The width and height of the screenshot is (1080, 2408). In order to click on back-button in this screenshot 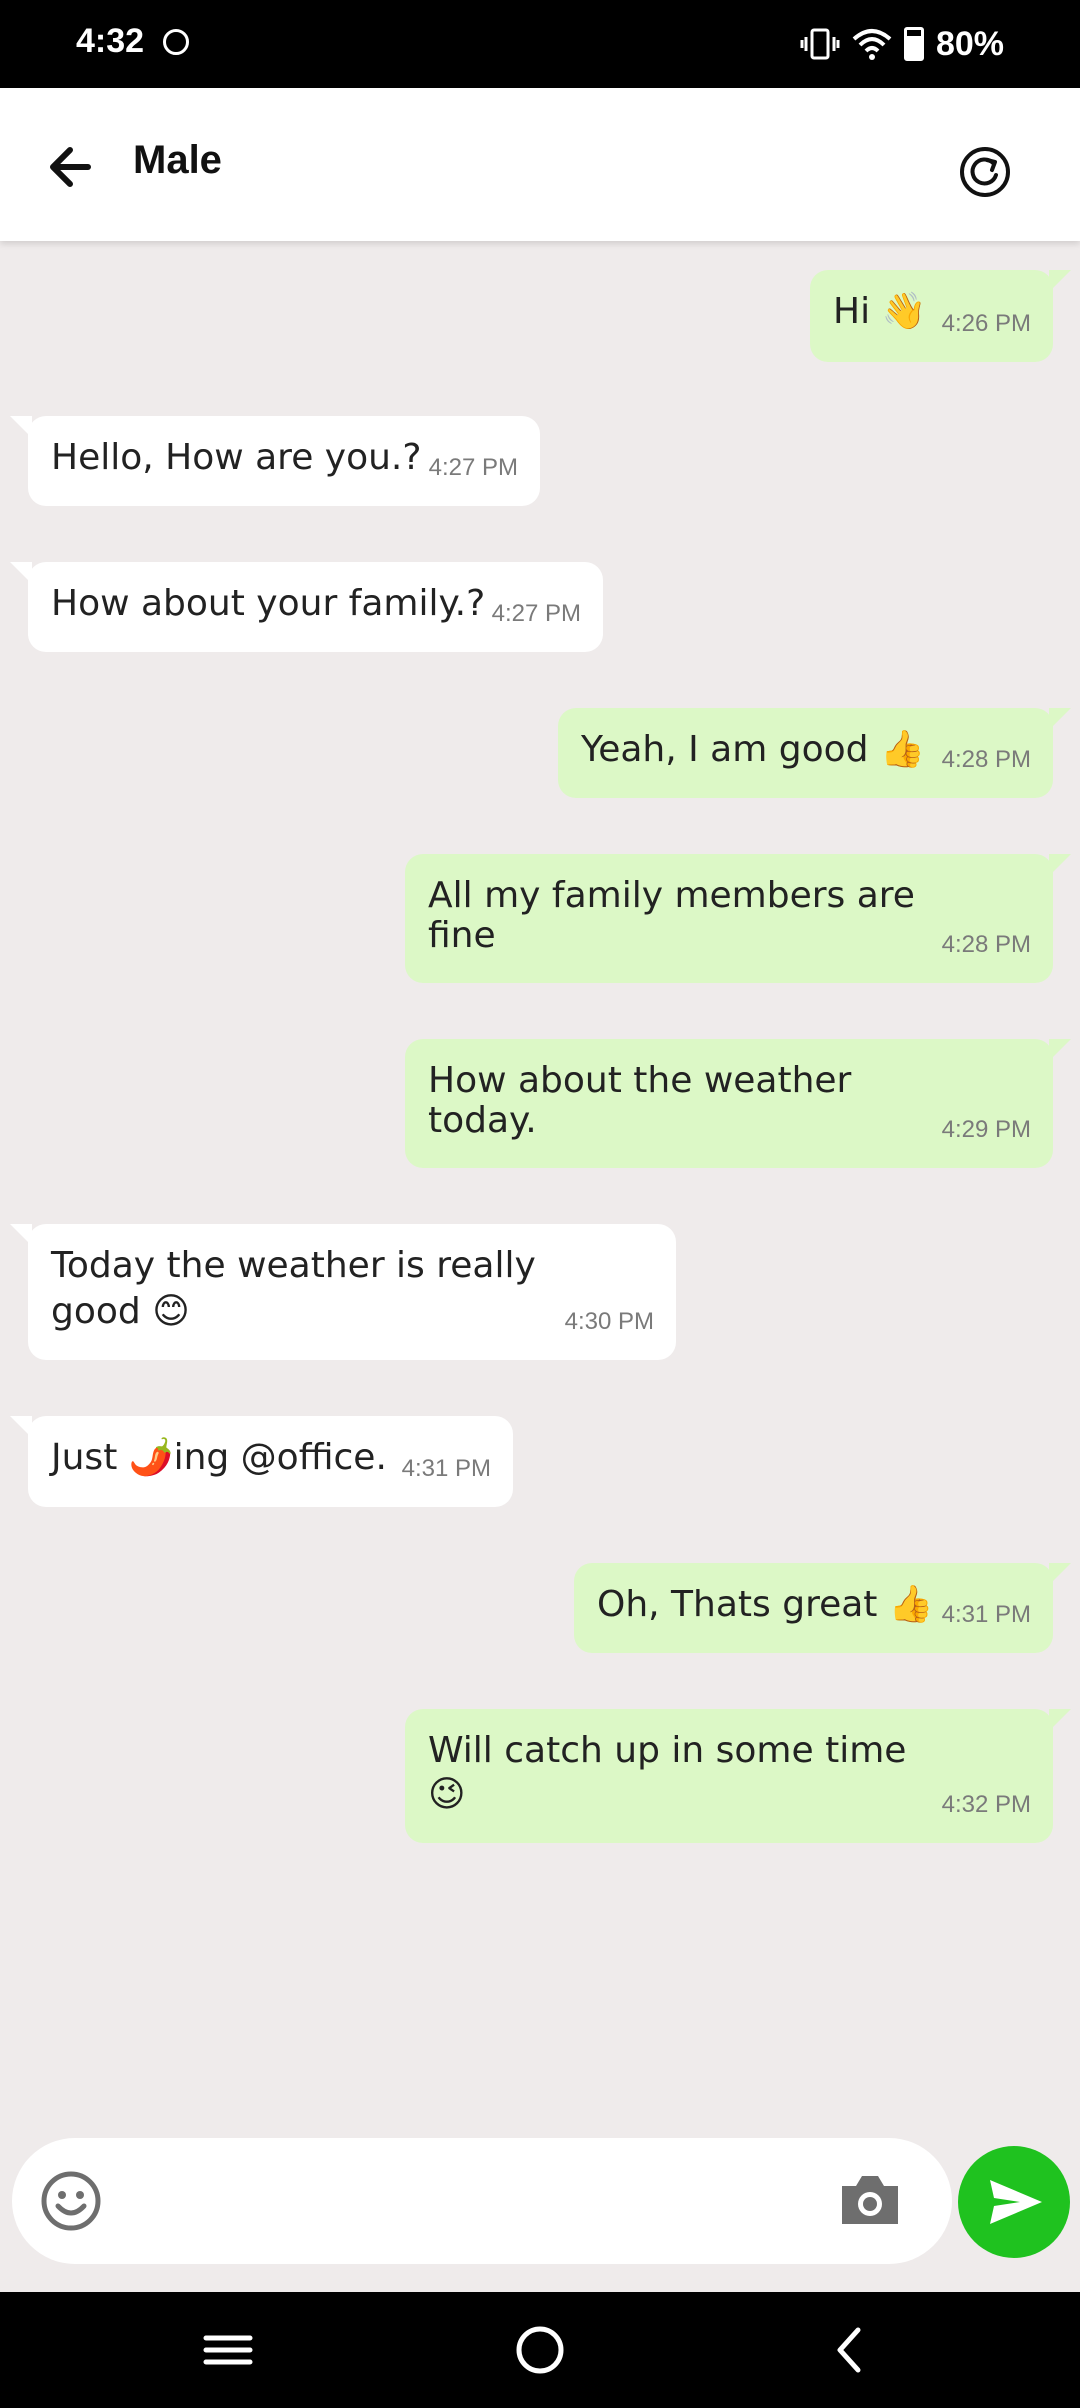, I will do `click(73, 167)`.